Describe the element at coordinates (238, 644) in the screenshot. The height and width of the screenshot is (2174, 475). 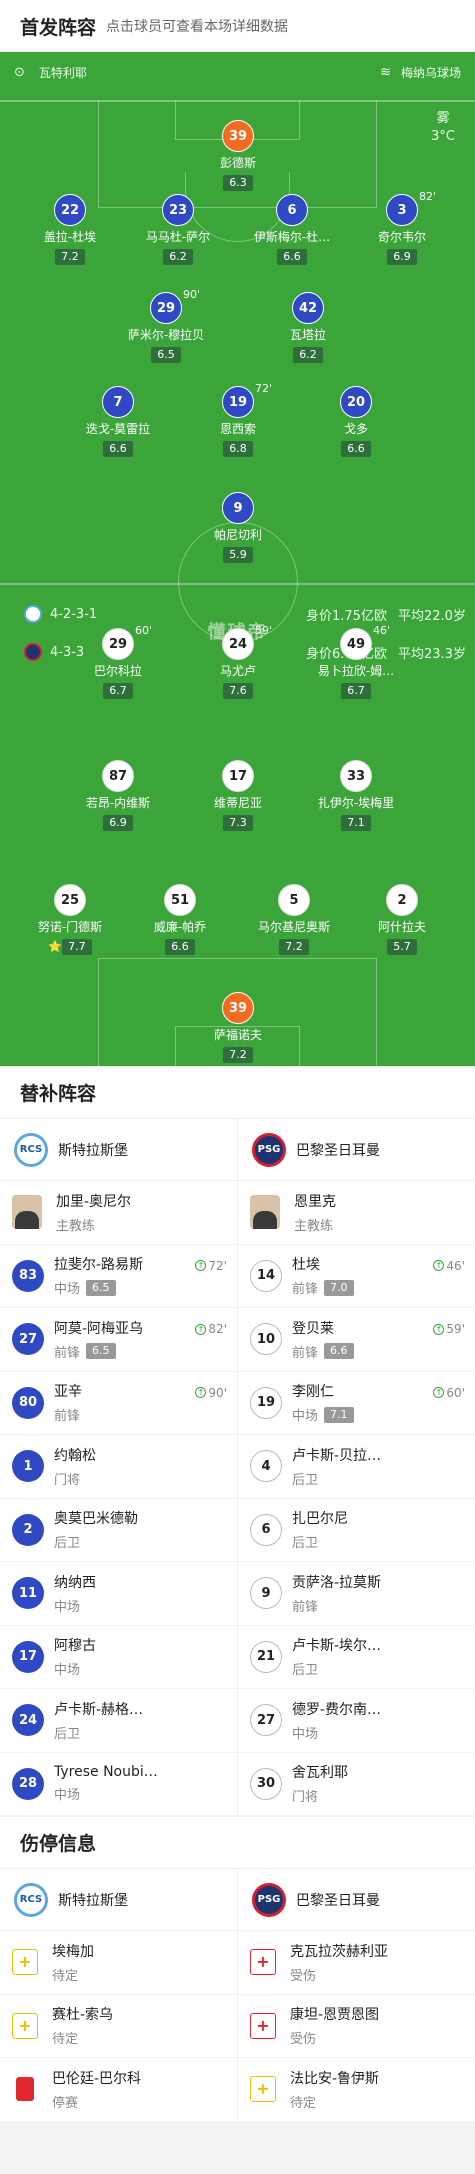
I see `player-number: 24` at that location.